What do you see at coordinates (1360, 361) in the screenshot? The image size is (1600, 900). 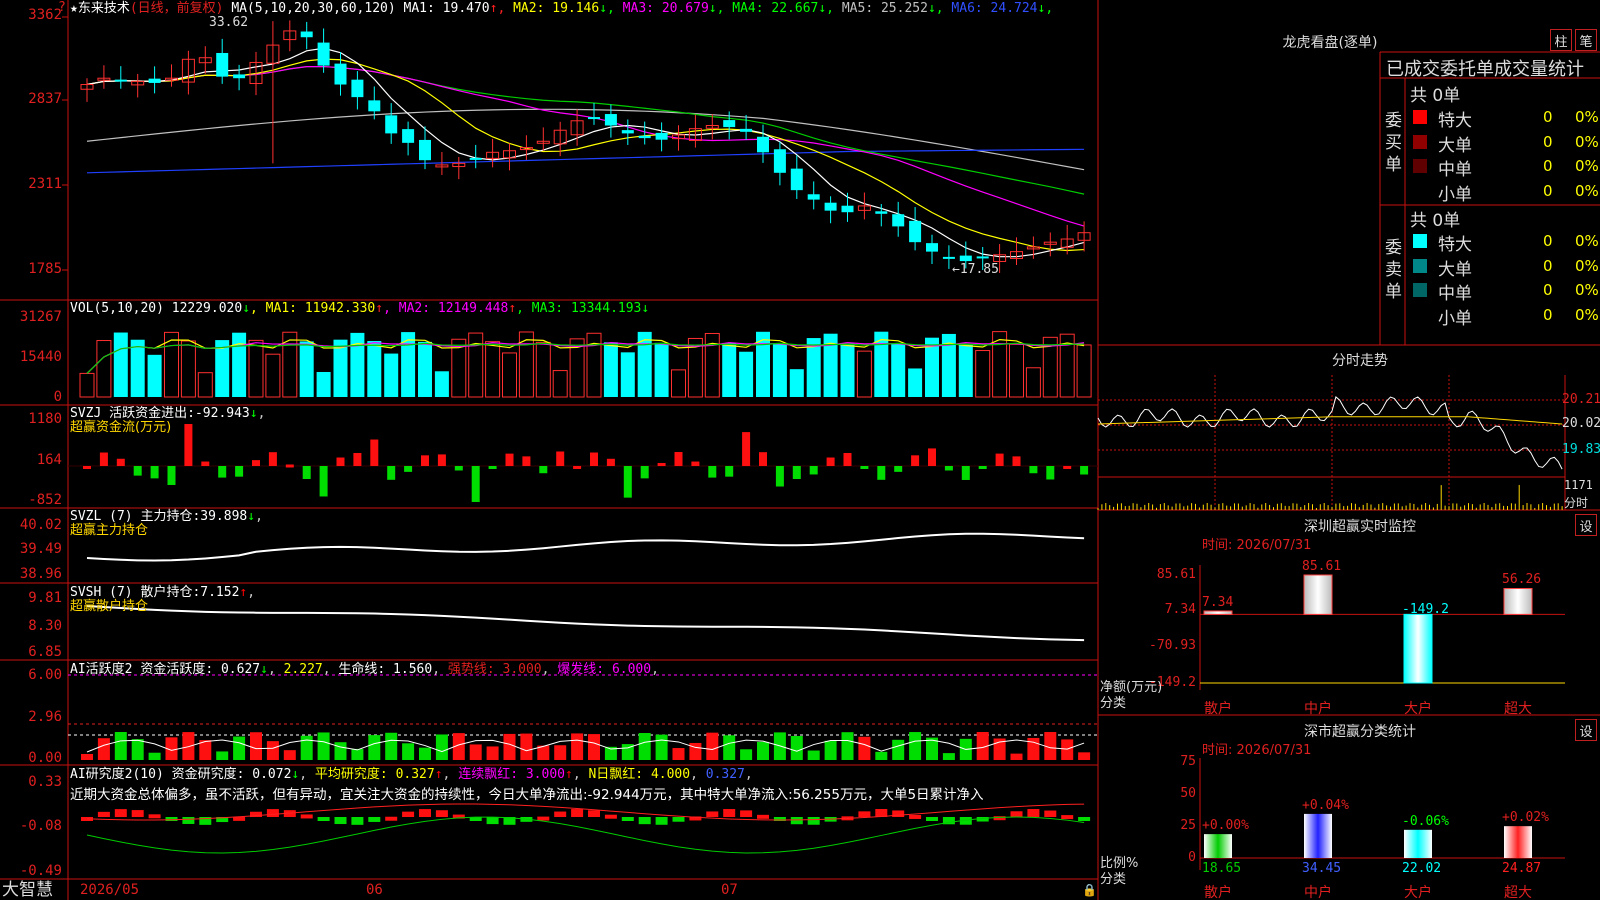 I see `fenshi-title: 分时走势` at bounding box center [1360, 361].